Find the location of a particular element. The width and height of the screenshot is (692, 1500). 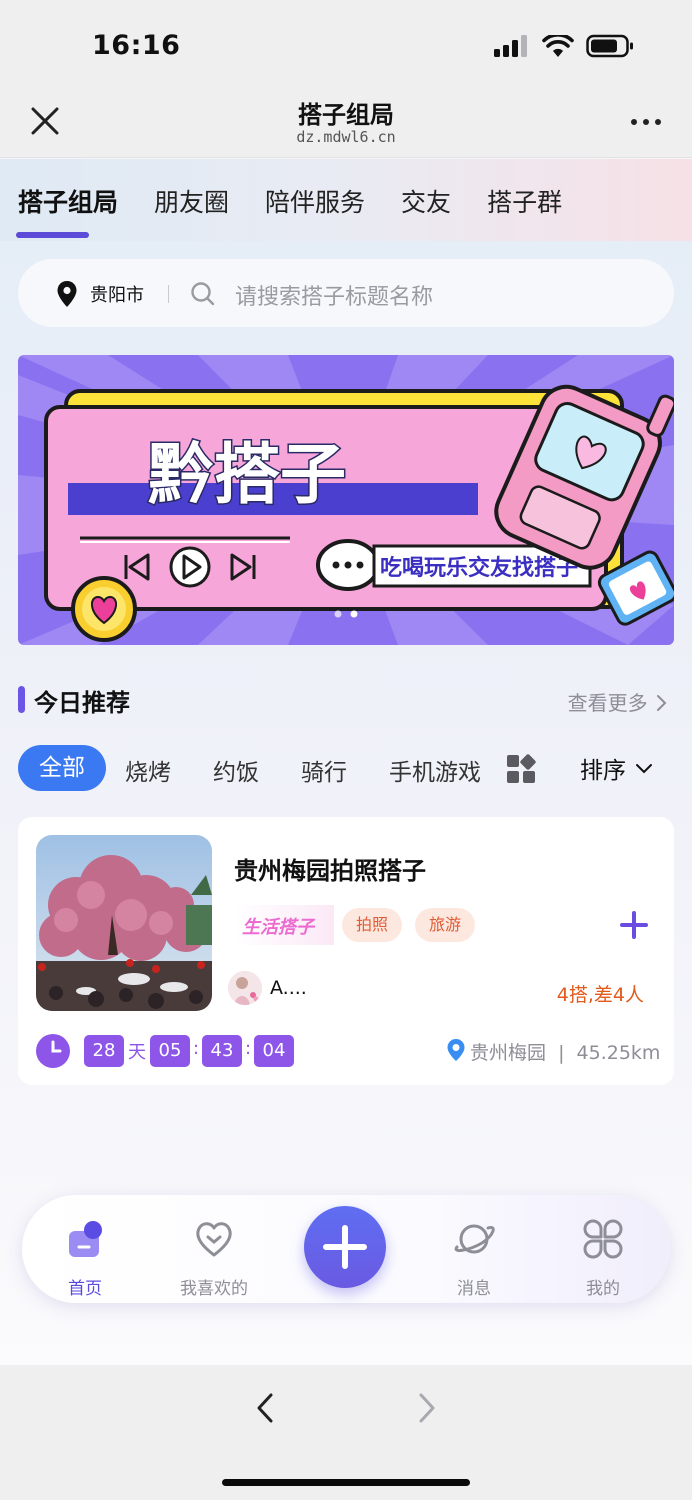

type-tag: 生活搭子 is located at coordinates (284, 925).